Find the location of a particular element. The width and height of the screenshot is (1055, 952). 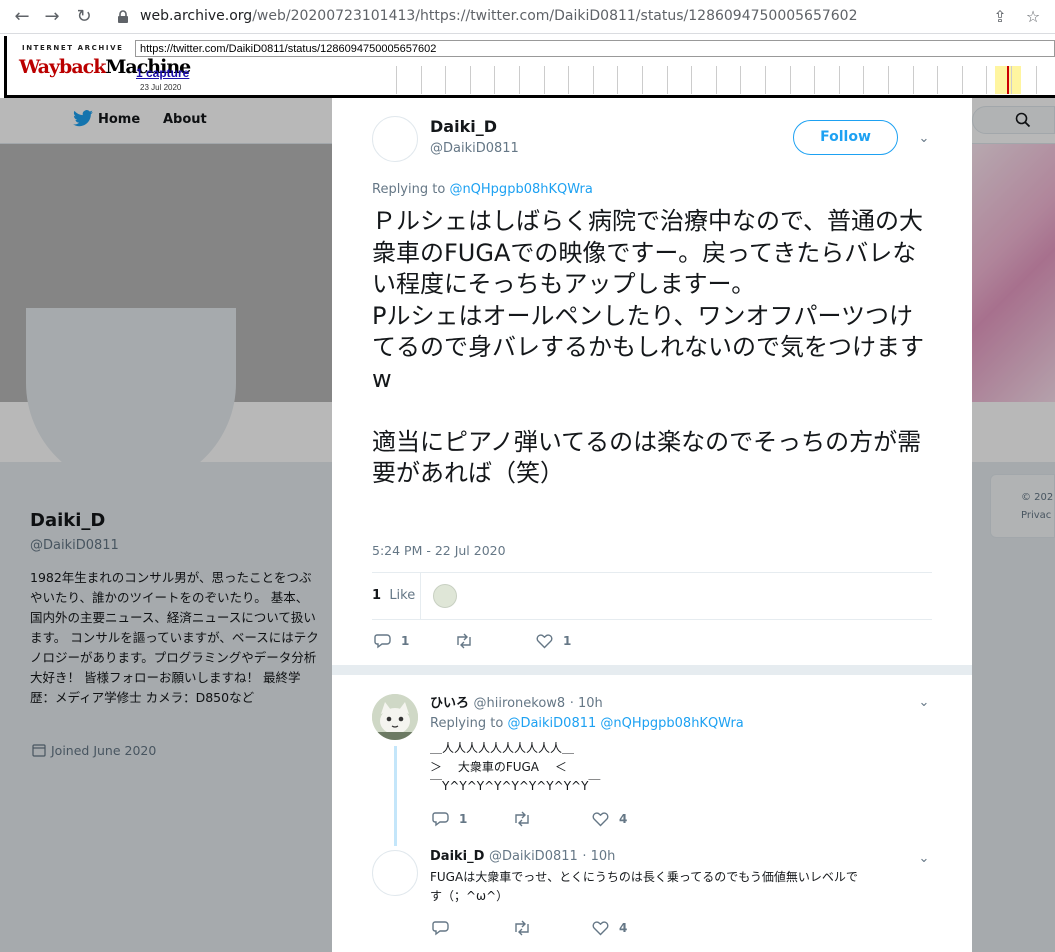

thread-connector is located at coordinates (395, 796).